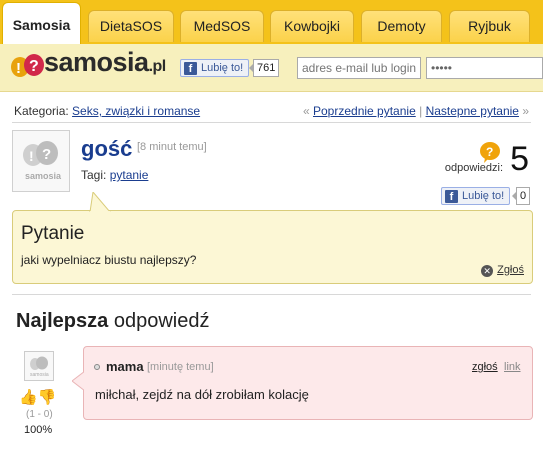 This screenshot has width=543, height=460. What do you see at coordinates (202, 394) in the screenshot?
I see `answer-text: miłchał, zejdź na dół zrobiłam kolację` at bounding box center [202, 394].